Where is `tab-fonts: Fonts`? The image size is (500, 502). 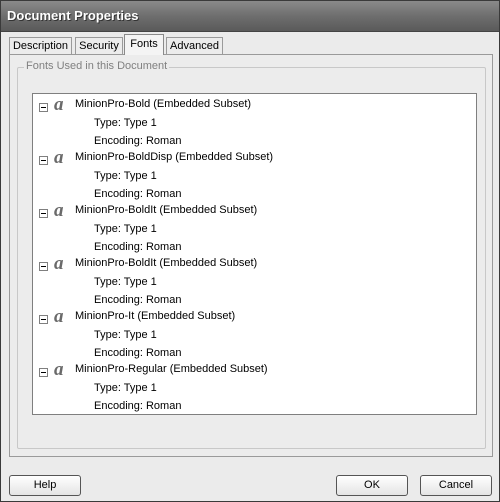
tab-fonts: Fonts is located at coordinates (144, 44).